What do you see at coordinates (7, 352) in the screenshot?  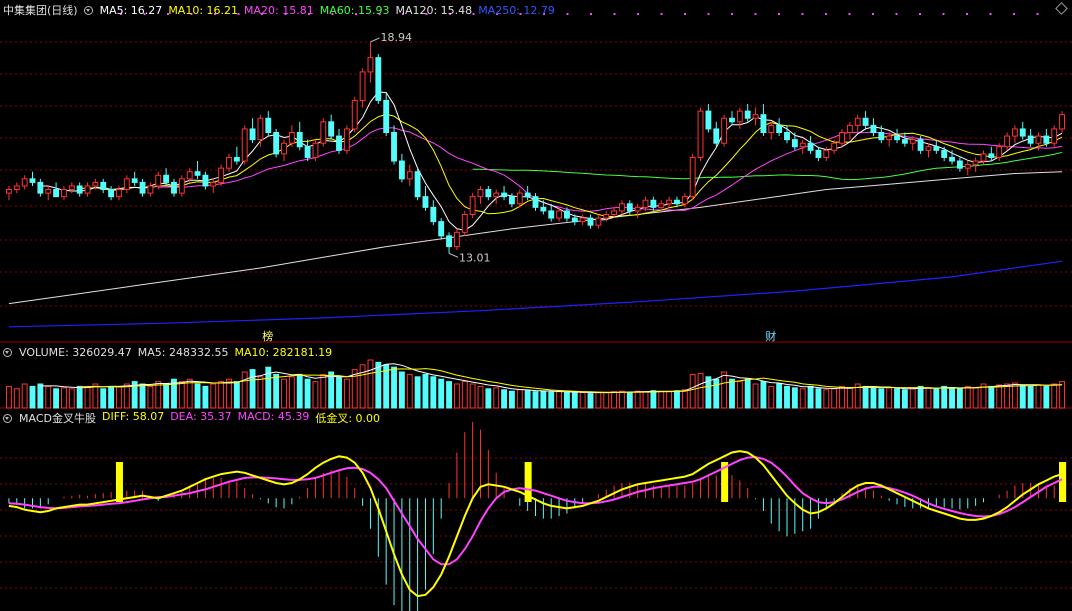 I see `volume-settings-icon` at bounding box center [7, 352].